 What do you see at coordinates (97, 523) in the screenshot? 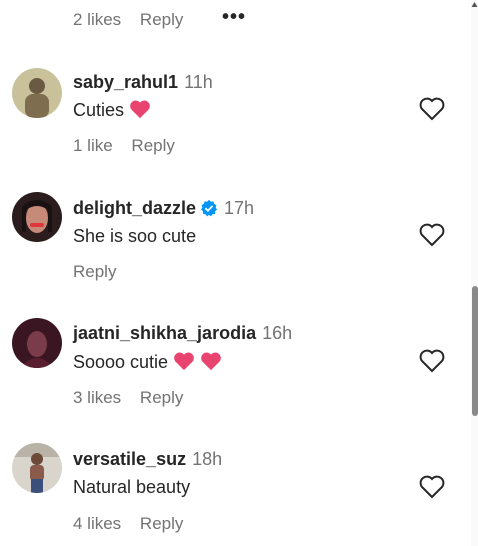
I see `likes-count: 4 likes` at bounding box center [97, 523].